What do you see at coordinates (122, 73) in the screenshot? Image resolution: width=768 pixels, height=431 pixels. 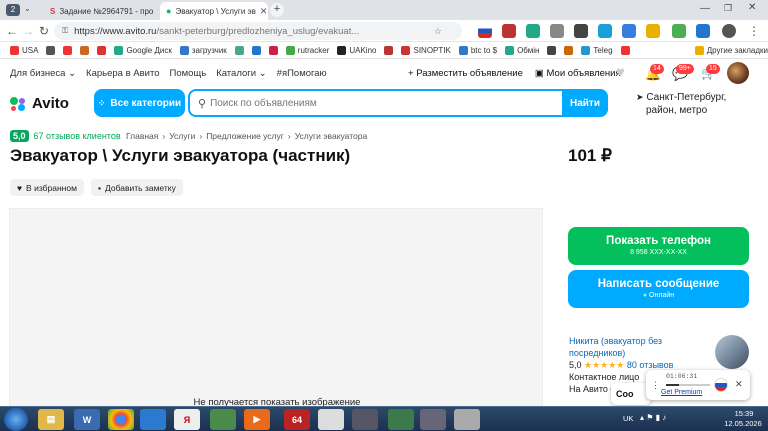 I see `nav-career: Карьера в Авито` at bounding box center [122, 73].